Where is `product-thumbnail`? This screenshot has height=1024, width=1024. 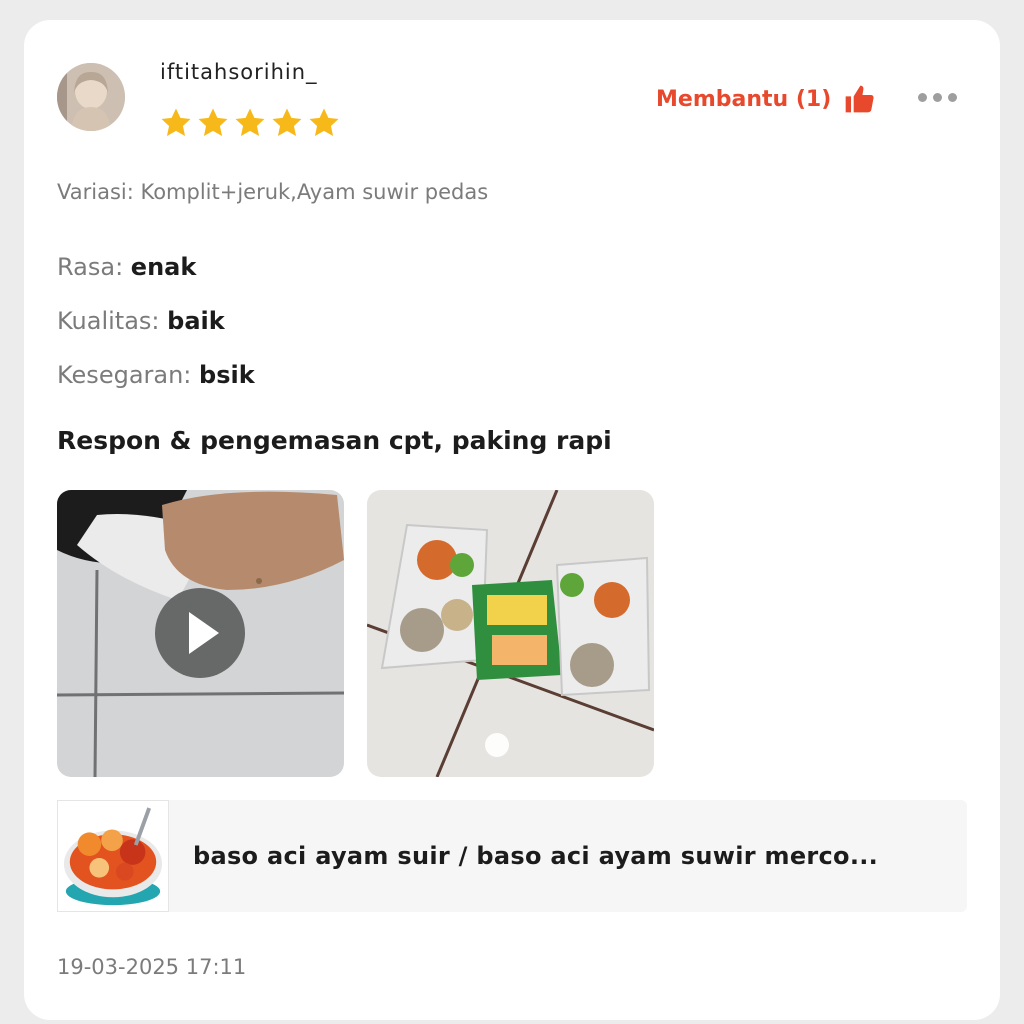 product-thumbnail is located at coordinates (113, 856).